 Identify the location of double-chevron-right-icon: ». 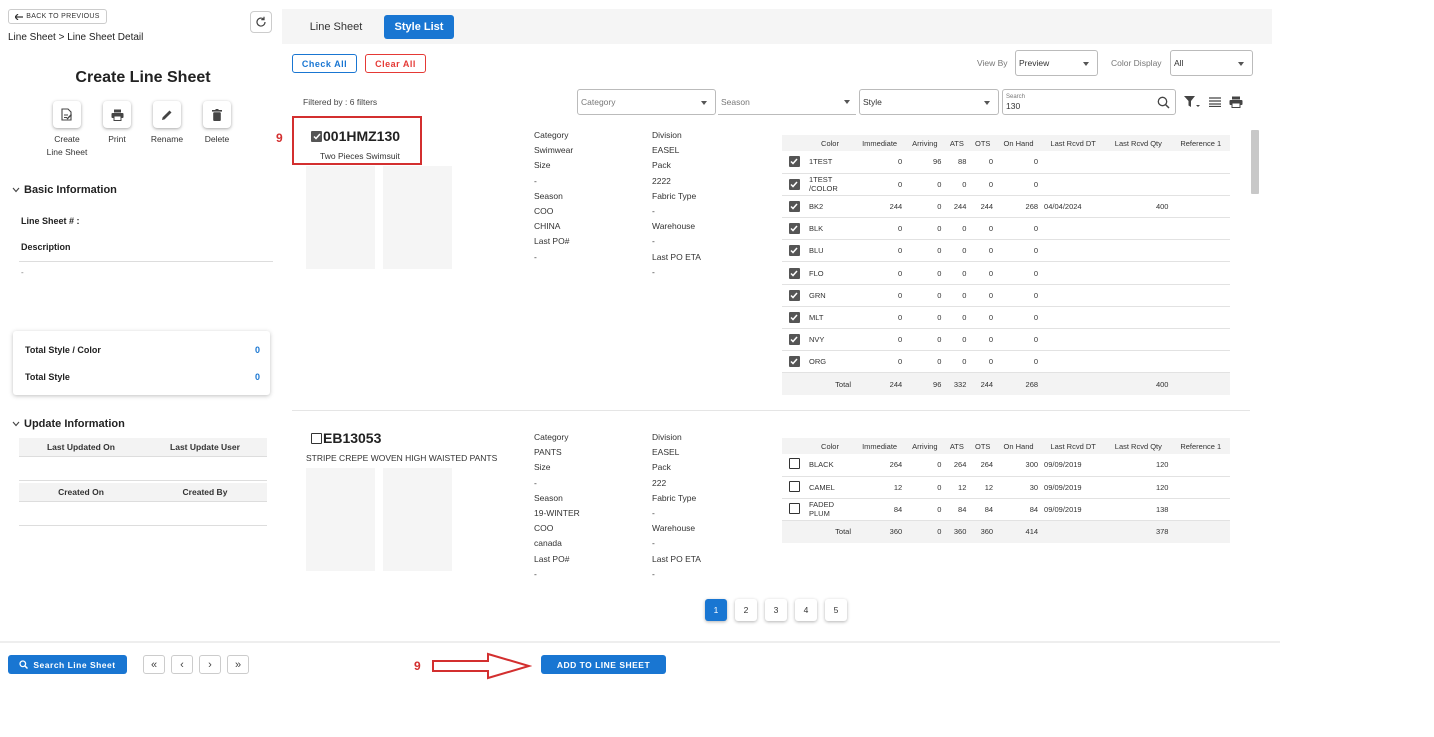
(238, 664).